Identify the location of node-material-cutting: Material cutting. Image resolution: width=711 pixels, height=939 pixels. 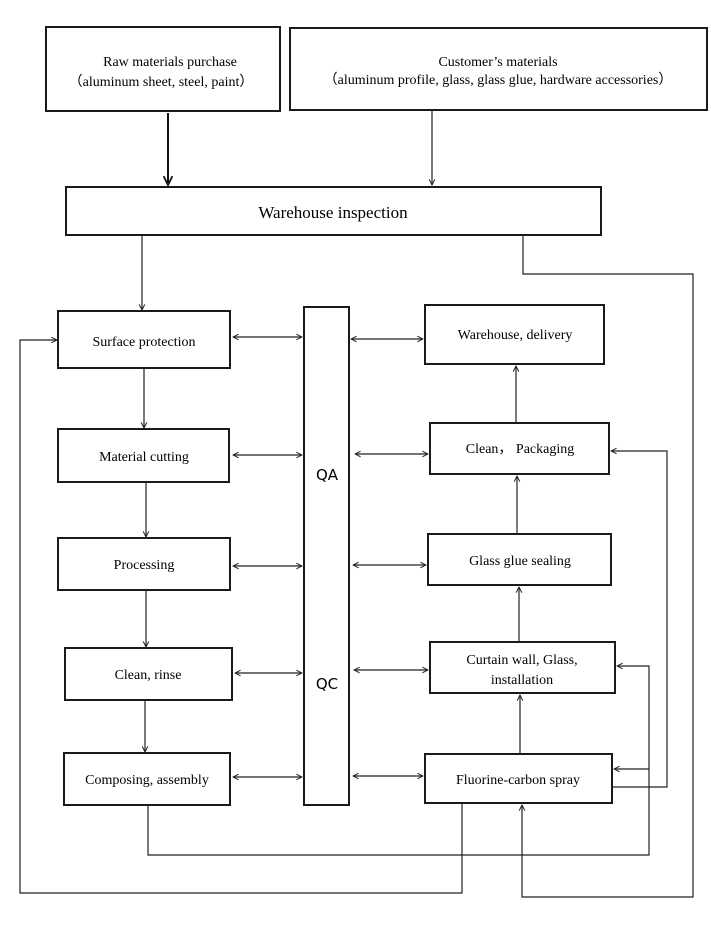
(143, 455).